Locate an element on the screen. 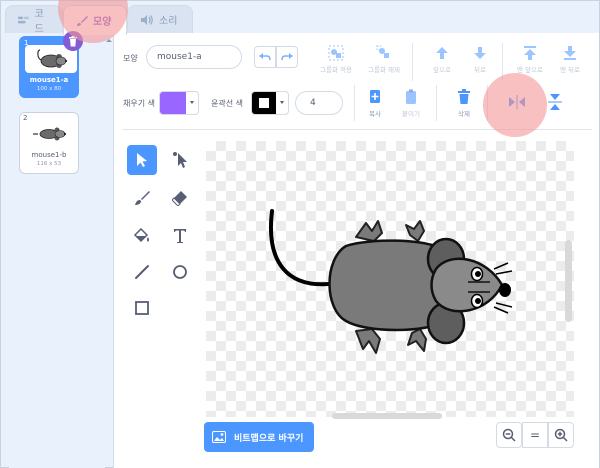 The height and width of the screenshot is (468, 600). costume-size: 116 x 53 is located at coordinates (49, 164).